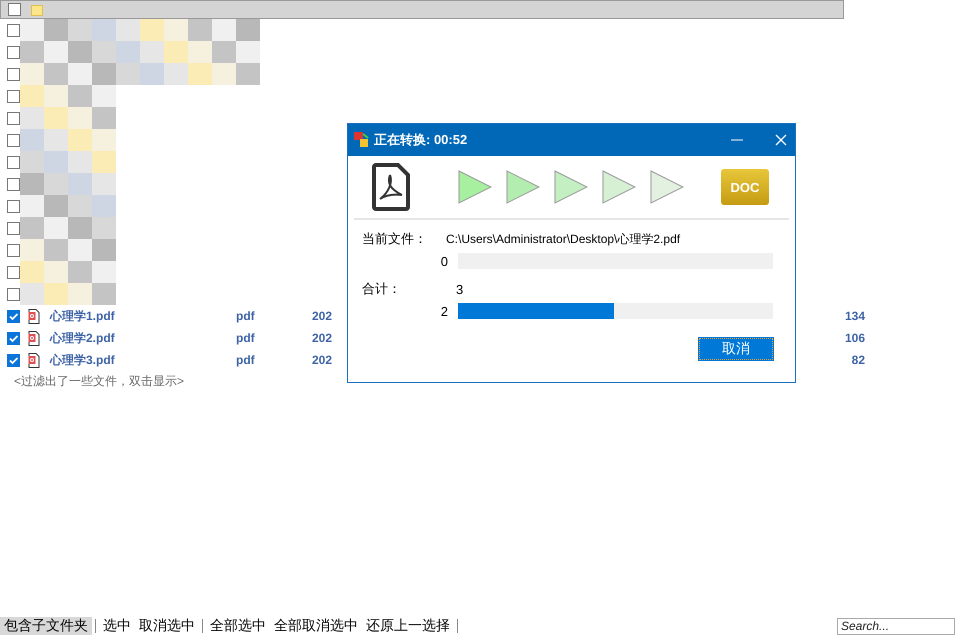 The width and height of the screenshot is (959, 635). Describe the element at coordinates (391, 187) in the screenshot. I see `pdf-document-icon` at that location.